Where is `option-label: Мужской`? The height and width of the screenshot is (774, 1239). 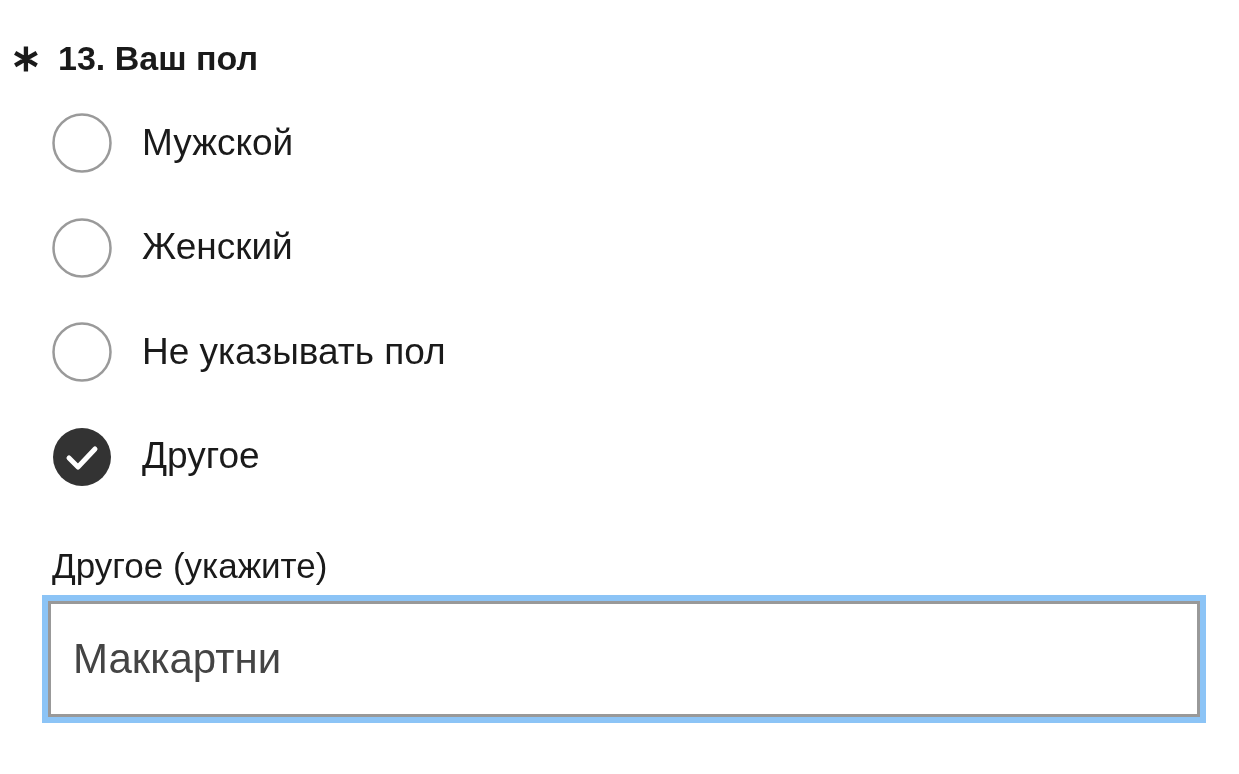 option-label: Мужской is located at coordinates (218, 142).